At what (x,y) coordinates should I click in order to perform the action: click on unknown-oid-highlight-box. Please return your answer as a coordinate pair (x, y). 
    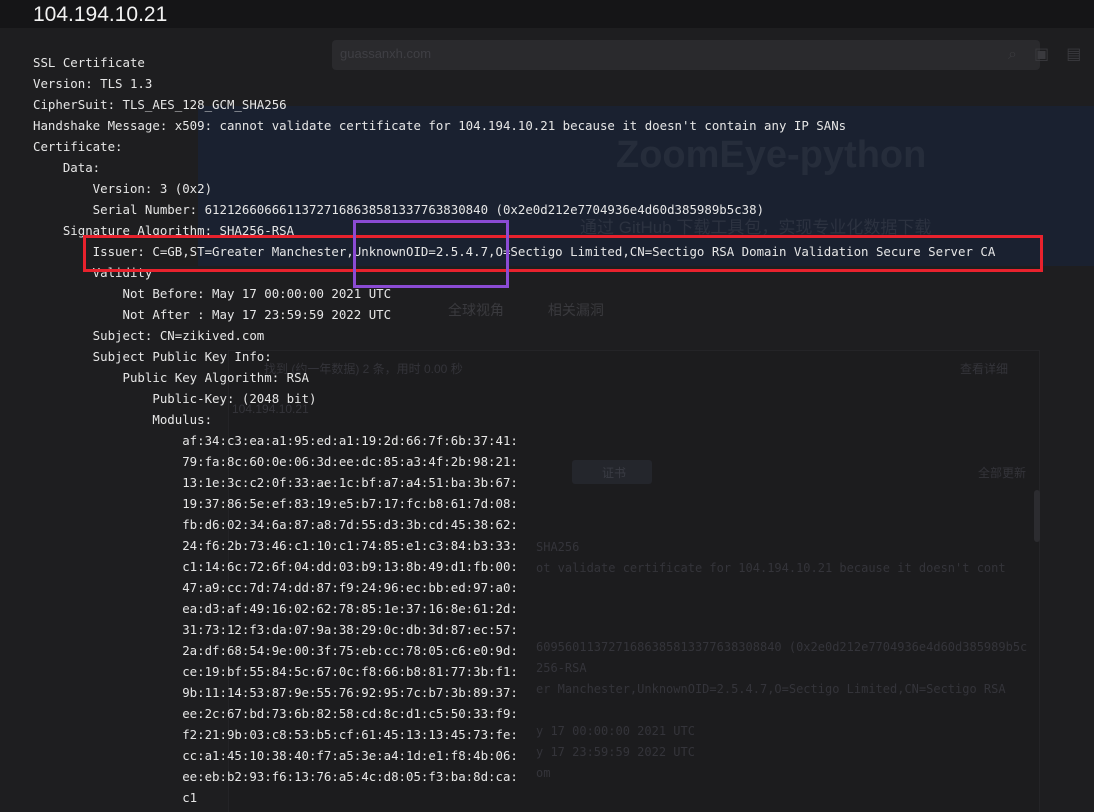
    Looking at the image, I should click on (431, 254).